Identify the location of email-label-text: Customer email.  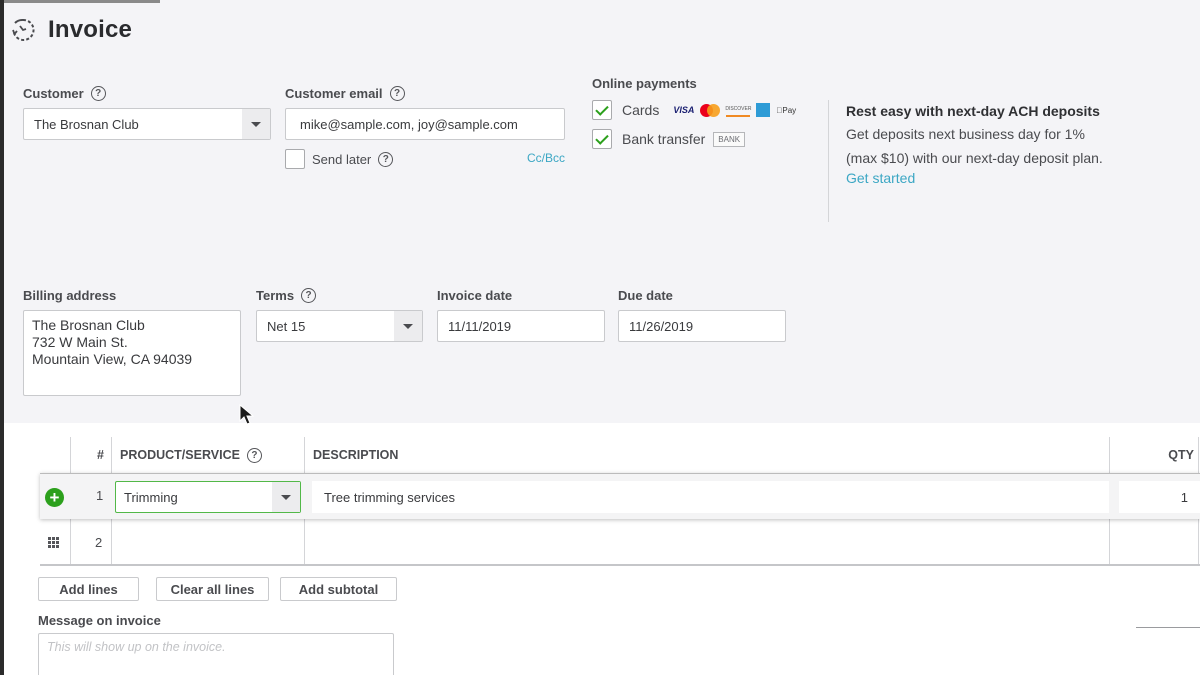
(334, 93).